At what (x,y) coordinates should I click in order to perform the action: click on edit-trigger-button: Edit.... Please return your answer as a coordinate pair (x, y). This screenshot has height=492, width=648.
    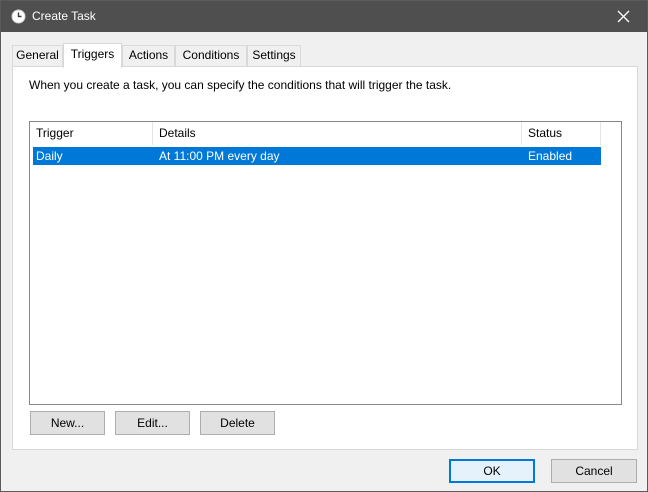
    Looking at the image, I should click on (152, 423).